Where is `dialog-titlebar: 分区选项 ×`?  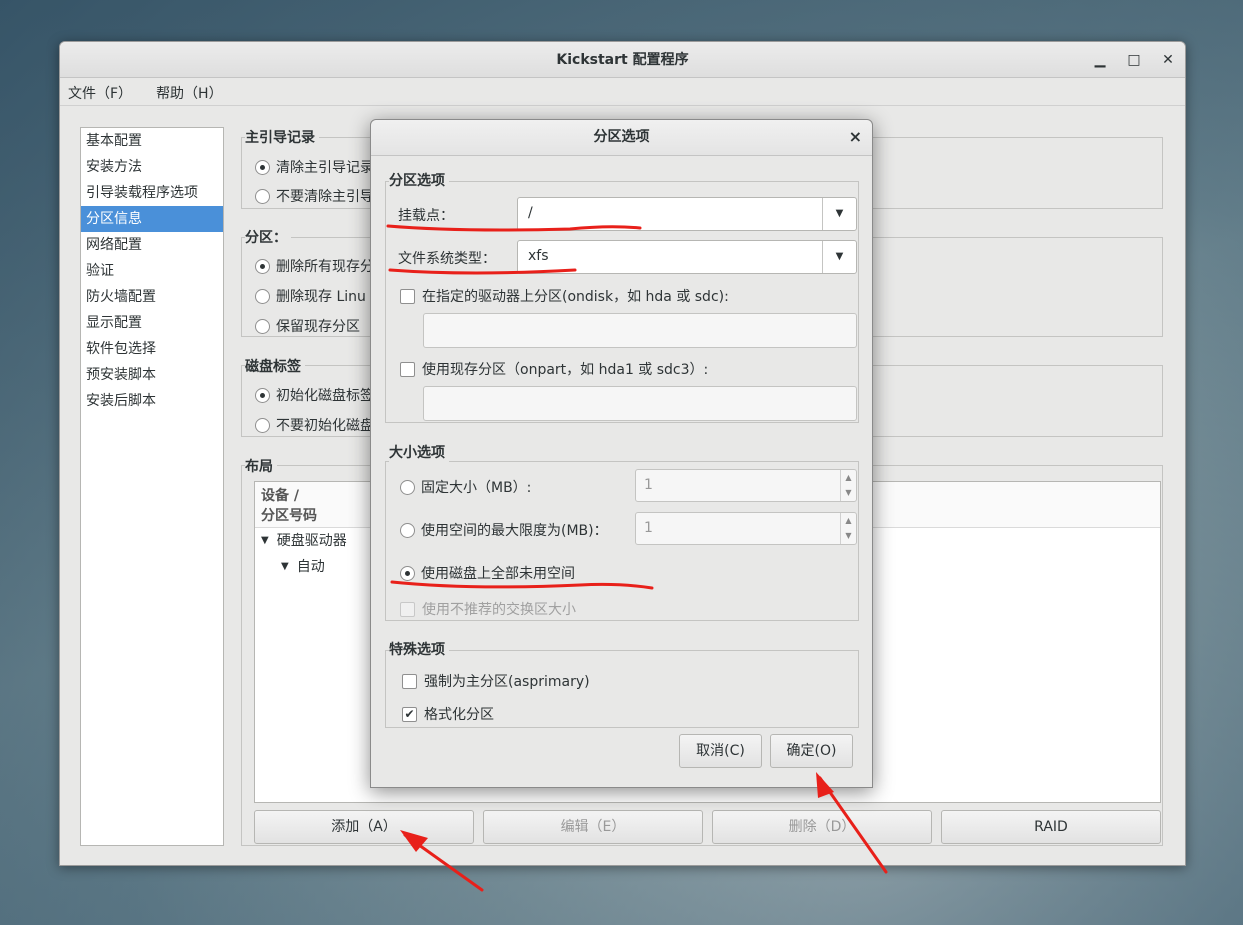 dialog-titlebar: 分区选项 × is located at coordinates (621, 138).